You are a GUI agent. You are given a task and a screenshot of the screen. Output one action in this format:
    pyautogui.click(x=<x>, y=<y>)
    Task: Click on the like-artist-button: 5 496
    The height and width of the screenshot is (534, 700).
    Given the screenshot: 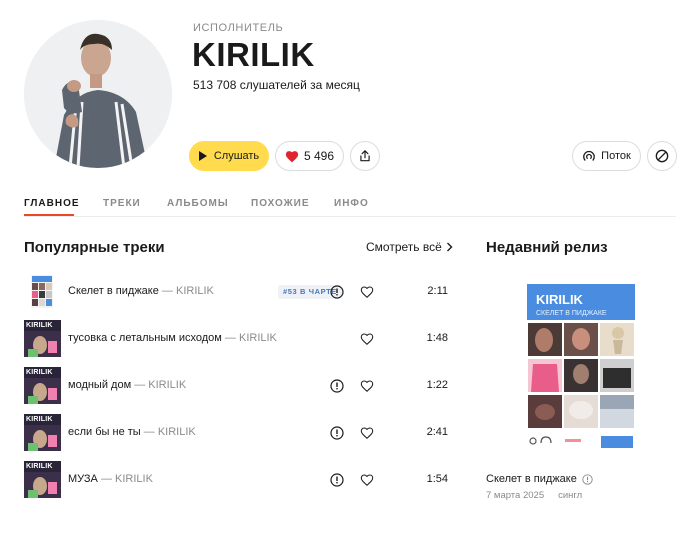 What is the action you would take?
    pyautogui.click(x=309, y=156)
    